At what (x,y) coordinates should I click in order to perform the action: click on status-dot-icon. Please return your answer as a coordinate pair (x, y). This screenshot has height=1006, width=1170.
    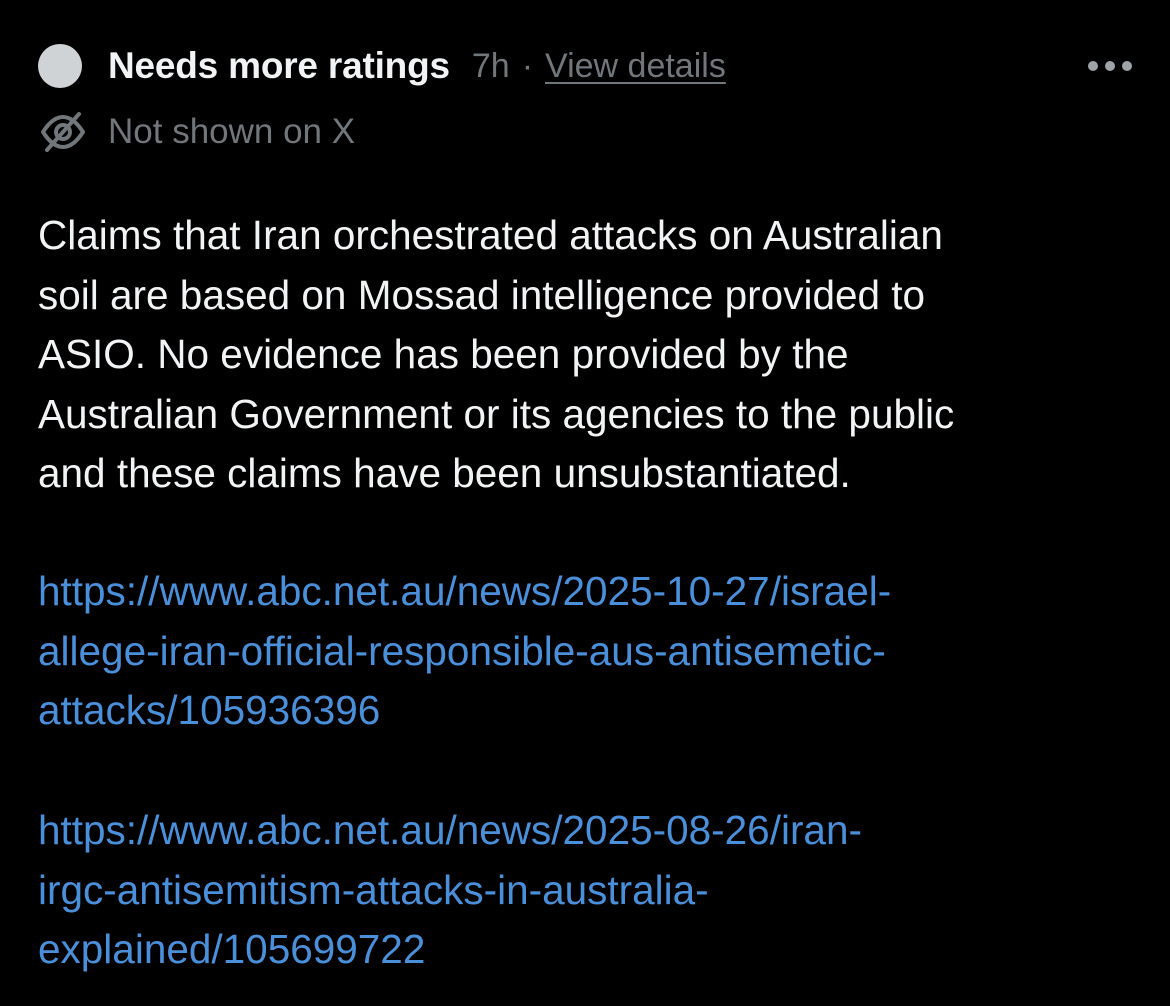
    Looking at the image, I should click on (60, 66).